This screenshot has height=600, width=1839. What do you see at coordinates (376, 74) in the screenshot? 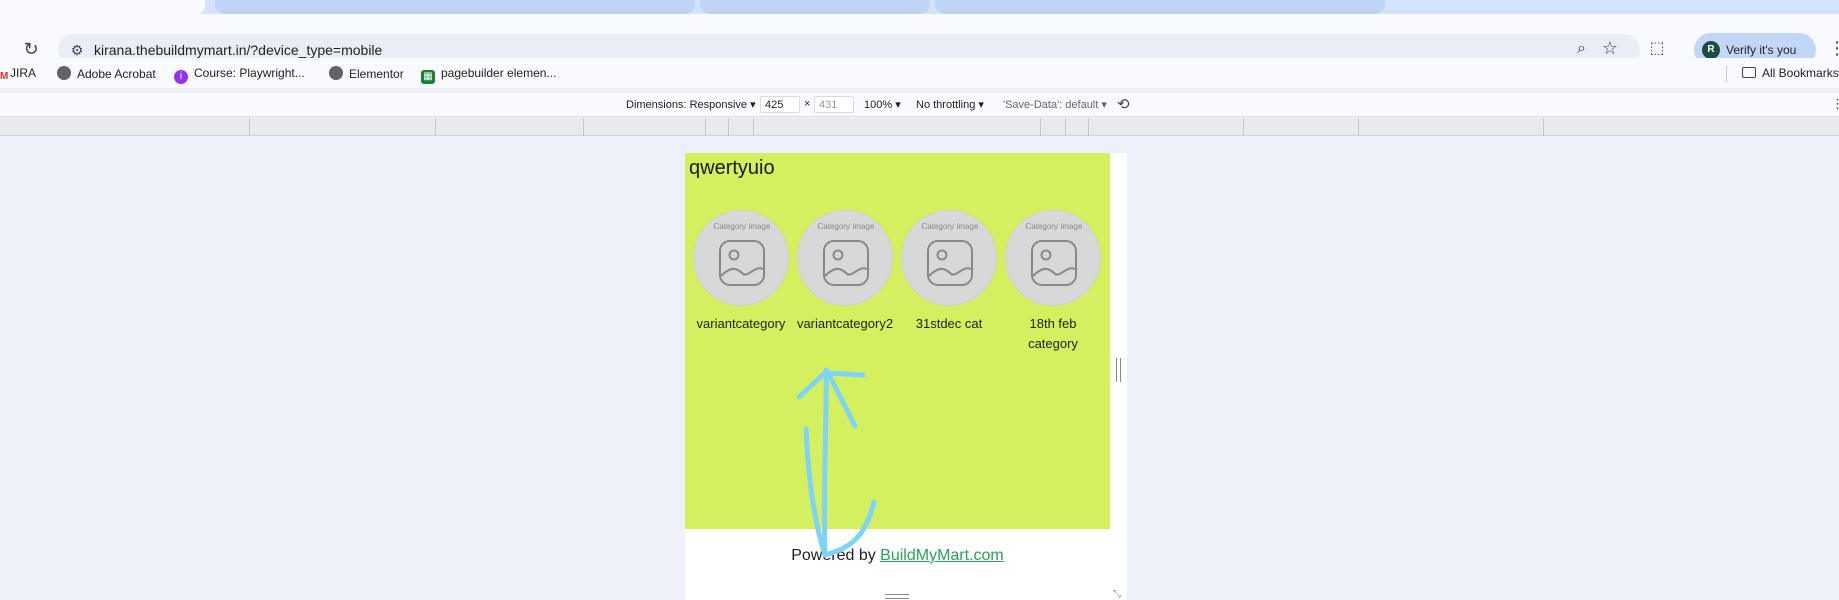
I see `bookmark-label: Elementor` at bounding box center [376, 74].